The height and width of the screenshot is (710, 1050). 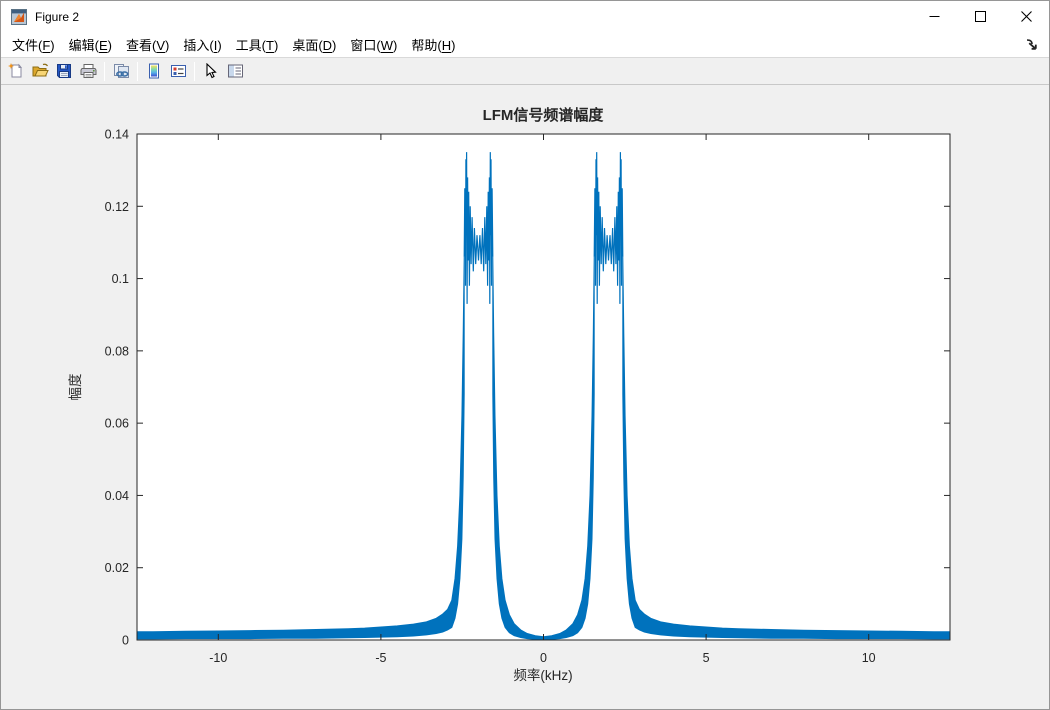 What do you see at coordinates (117, 424) in the screenshot?
I see `y-tick-label: 0.06` at bounding box center [117, 424].